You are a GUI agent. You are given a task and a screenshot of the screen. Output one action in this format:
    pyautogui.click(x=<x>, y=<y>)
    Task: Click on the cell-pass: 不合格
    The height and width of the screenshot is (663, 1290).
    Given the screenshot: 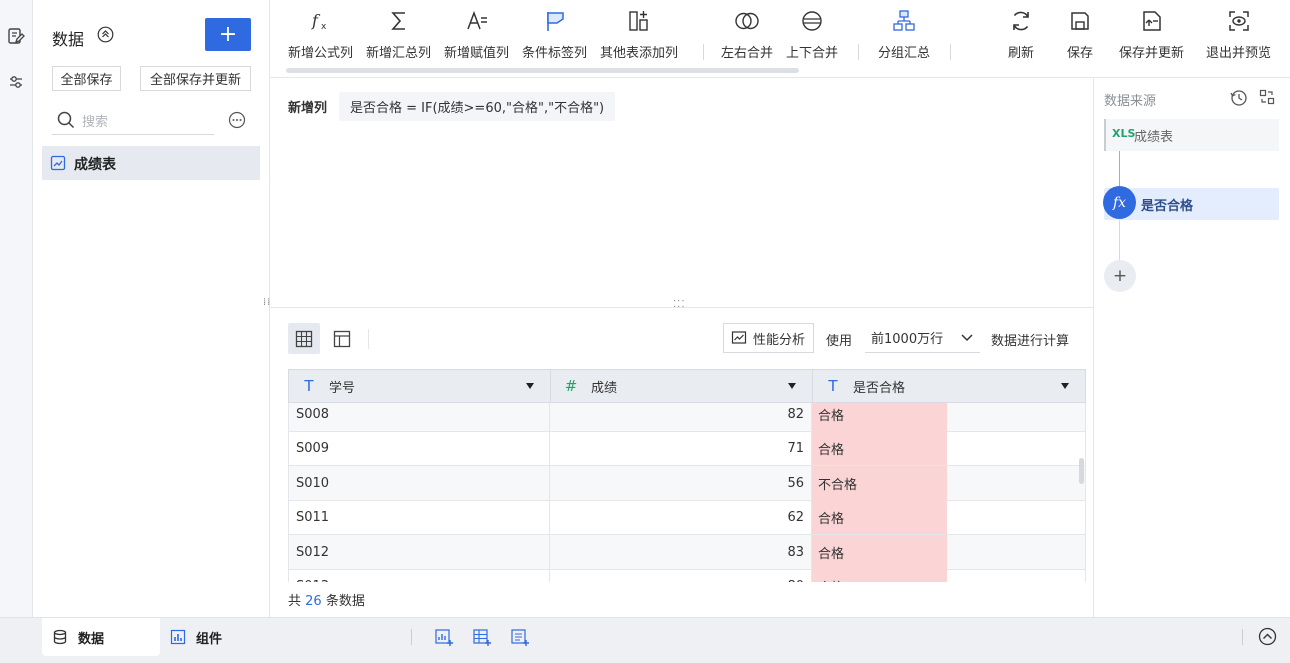 What is the action you would take?
    pyautogui.click(x=949, y=483)
    